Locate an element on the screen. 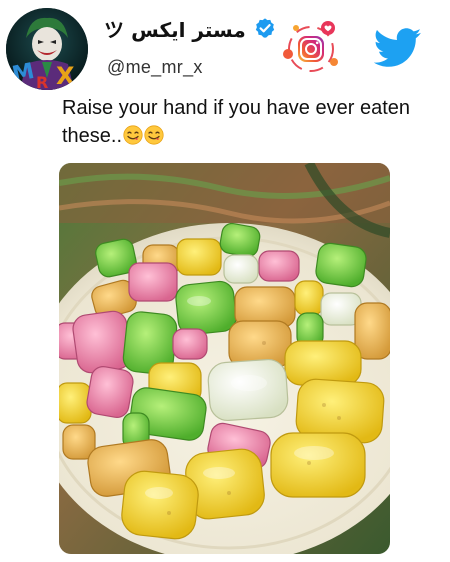  name-row: مستر ايكس ツ is located at coordinates (190, 28).